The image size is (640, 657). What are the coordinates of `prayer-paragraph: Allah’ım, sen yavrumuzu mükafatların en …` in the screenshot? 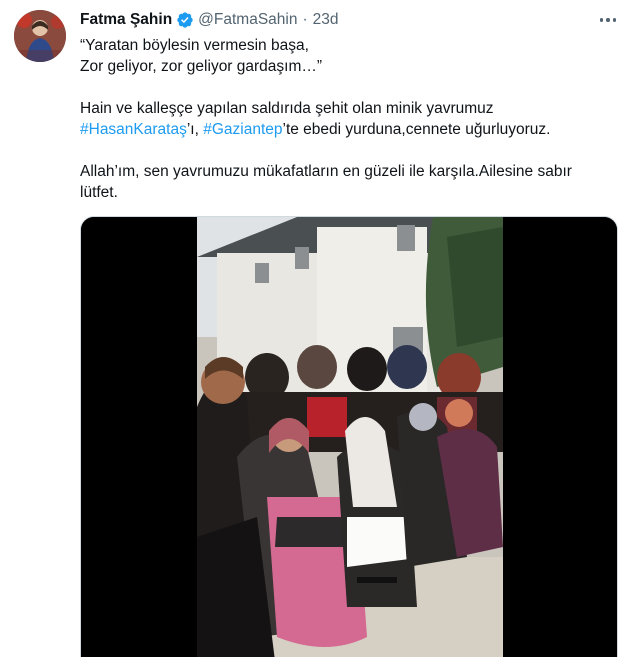 It's located at (326, 182).